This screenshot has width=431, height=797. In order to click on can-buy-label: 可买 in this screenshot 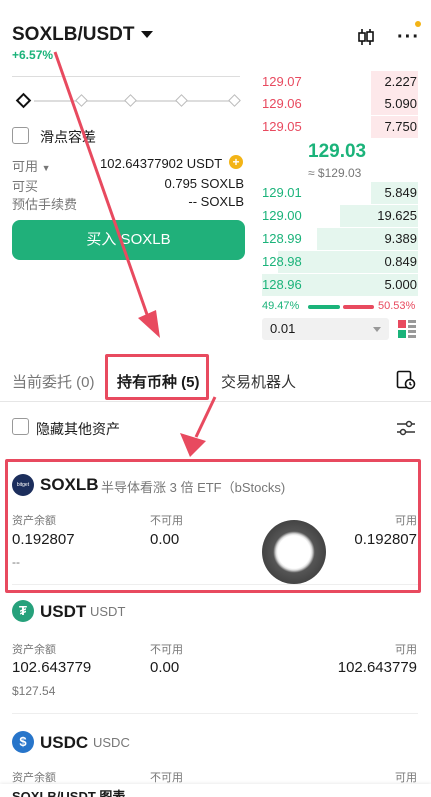, I will do `click(25, 186)`.